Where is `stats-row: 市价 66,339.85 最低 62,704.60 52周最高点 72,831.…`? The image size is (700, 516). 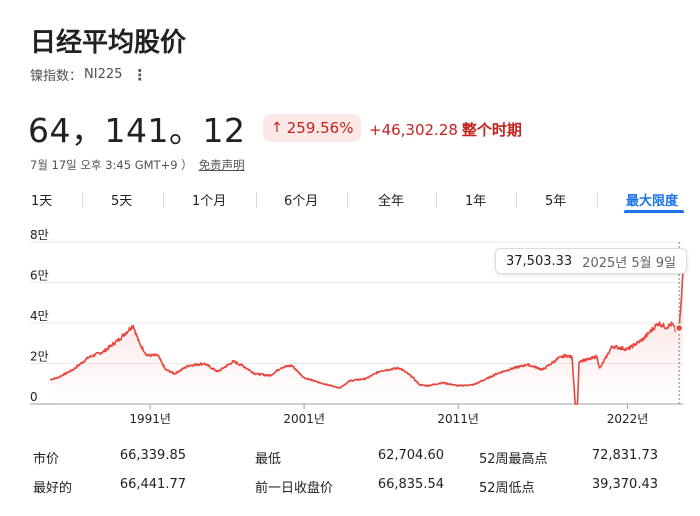
stats-row: 市价 66,339.85 最低 62,704.60 52周最高点 72,831.… is located at coordinates (350, 460).